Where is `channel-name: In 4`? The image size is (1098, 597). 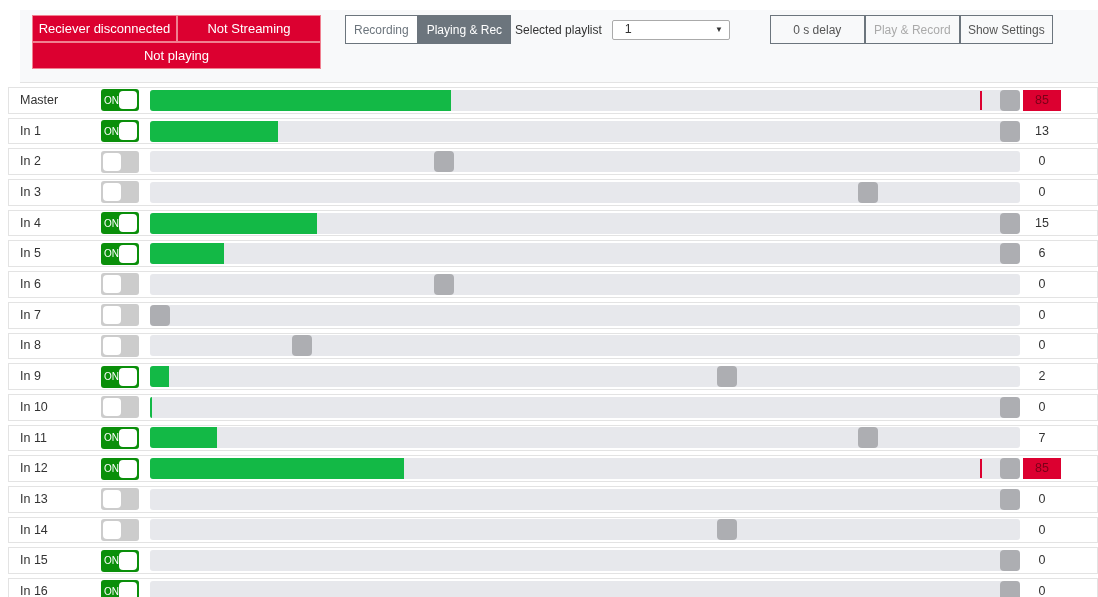 channel-name: In 4 is located at coordinates (30, 223).